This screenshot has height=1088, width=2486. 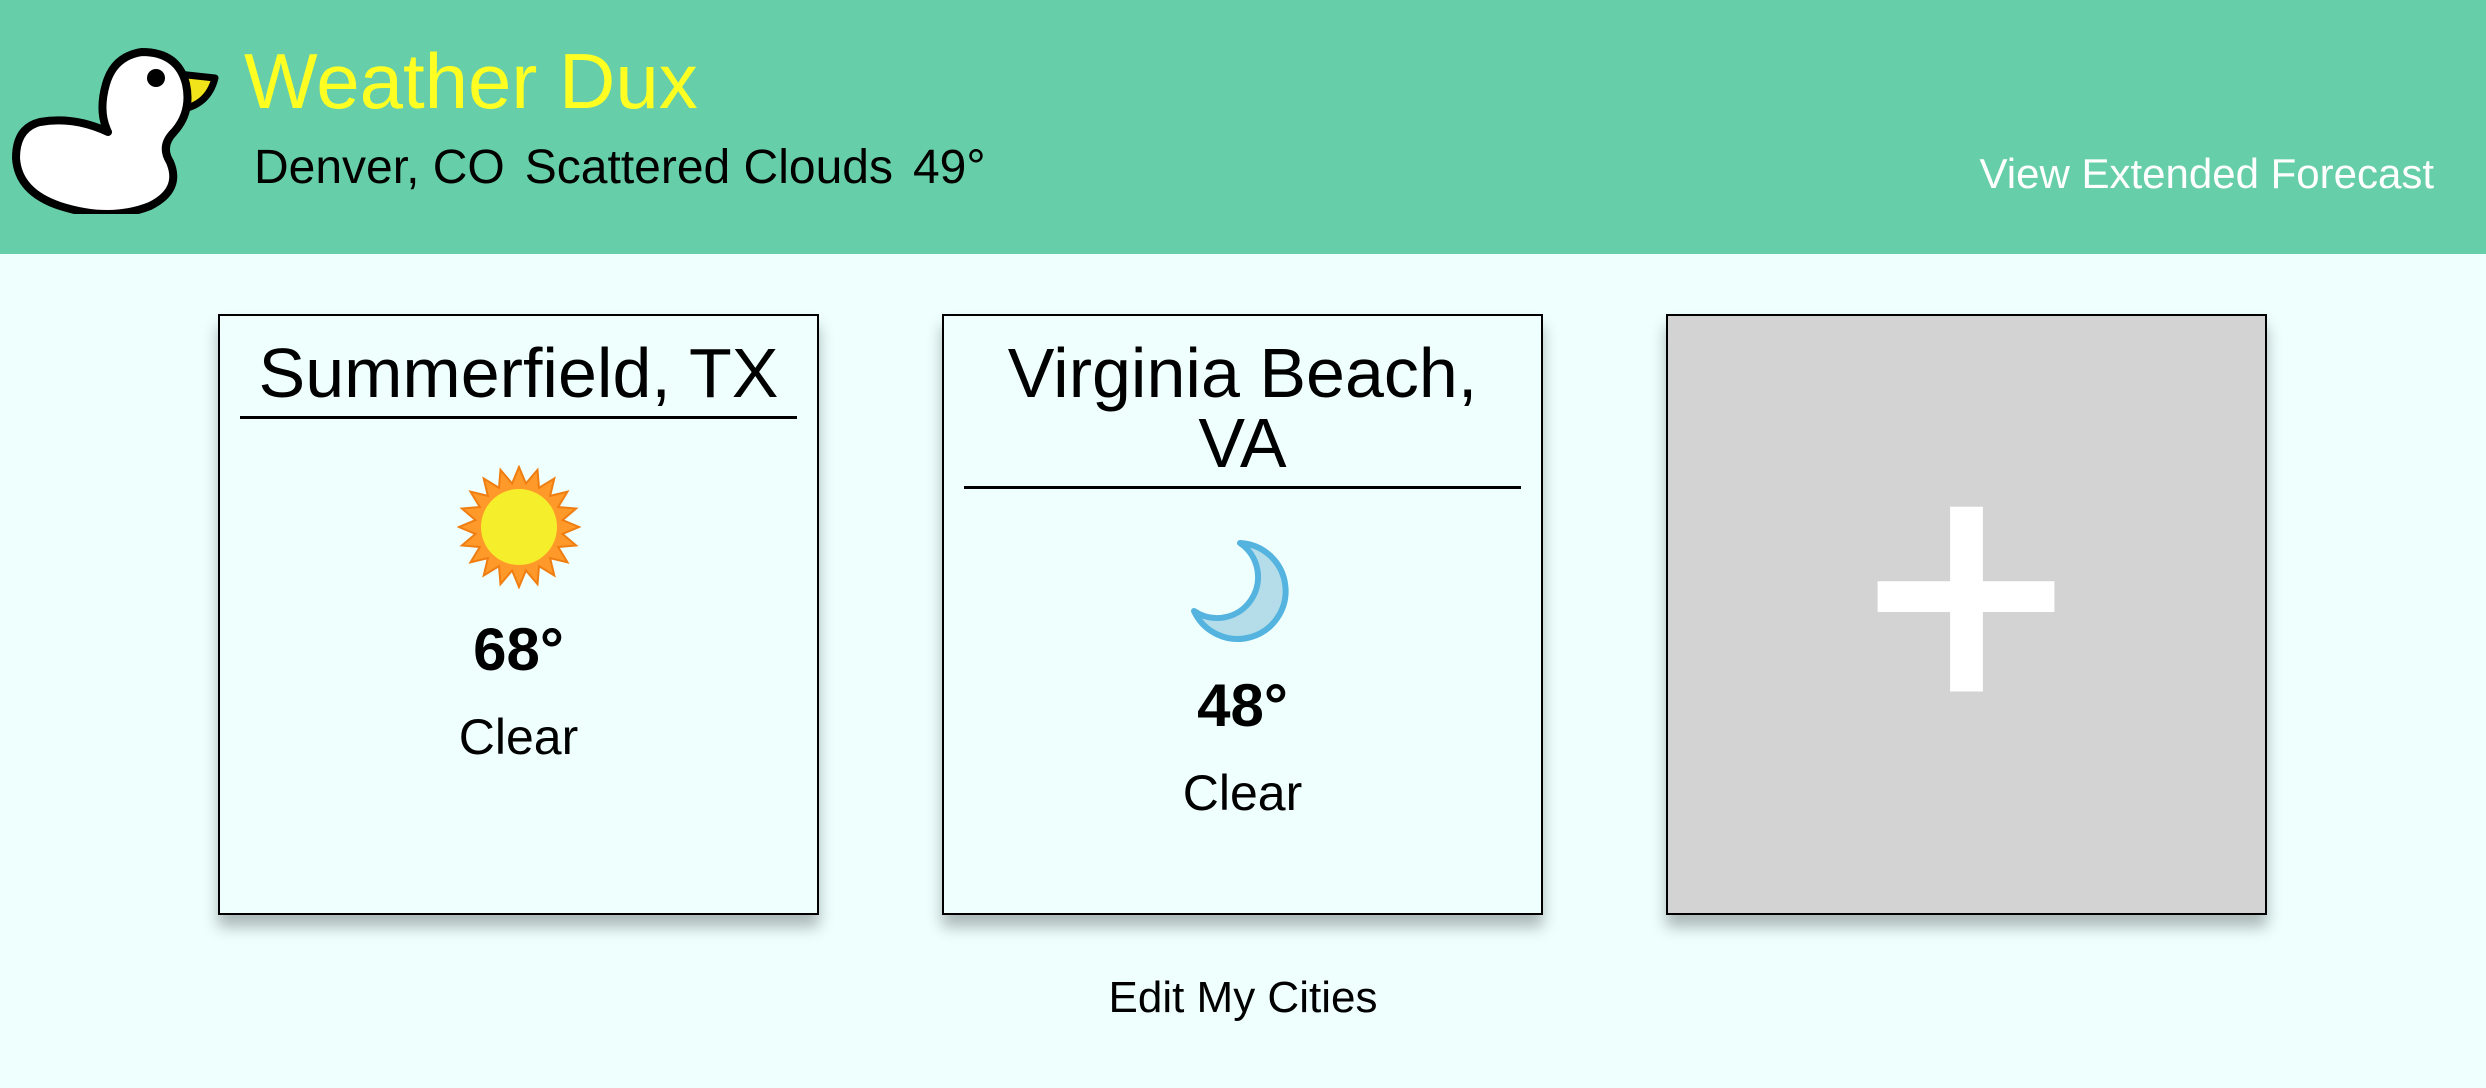 What do you see at coordinates (115, 131) in the screenshot?
I see `duck-logo-icon` at bounding box center [115, 131].